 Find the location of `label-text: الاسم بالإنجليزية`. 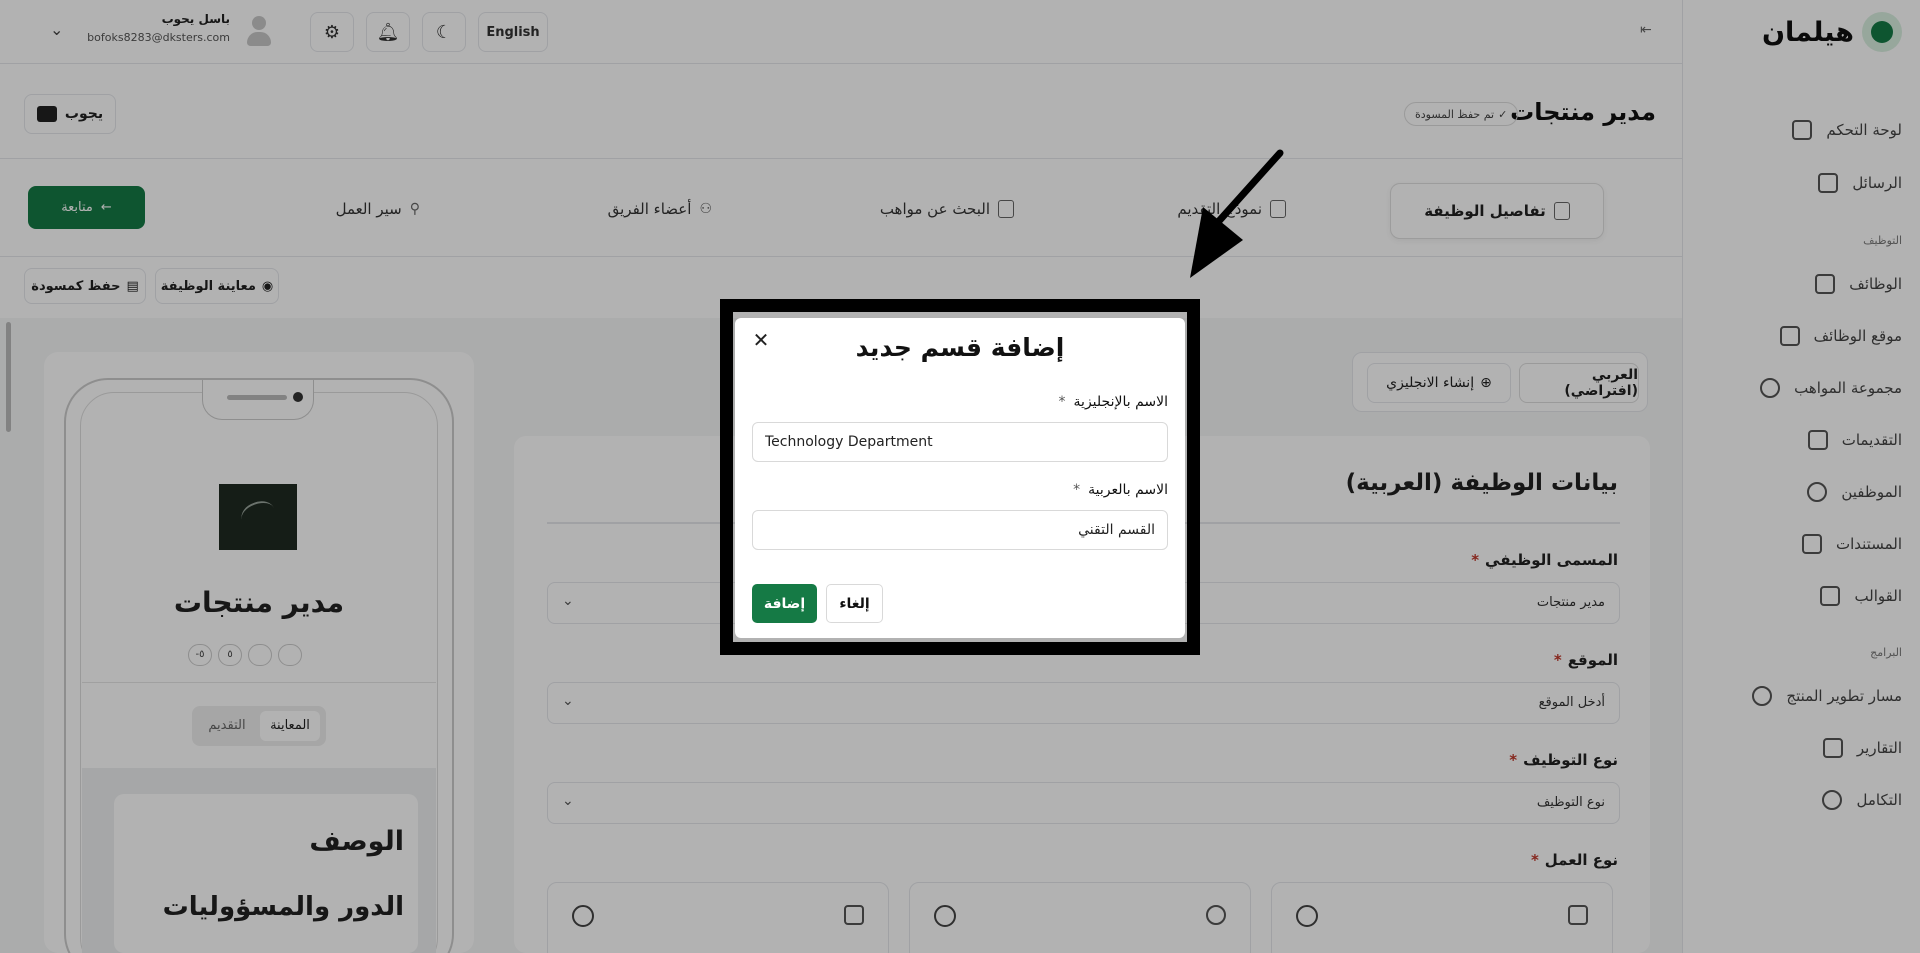

label-text: الاسم بالإنجليزية is located at coordinates (1120, 402).